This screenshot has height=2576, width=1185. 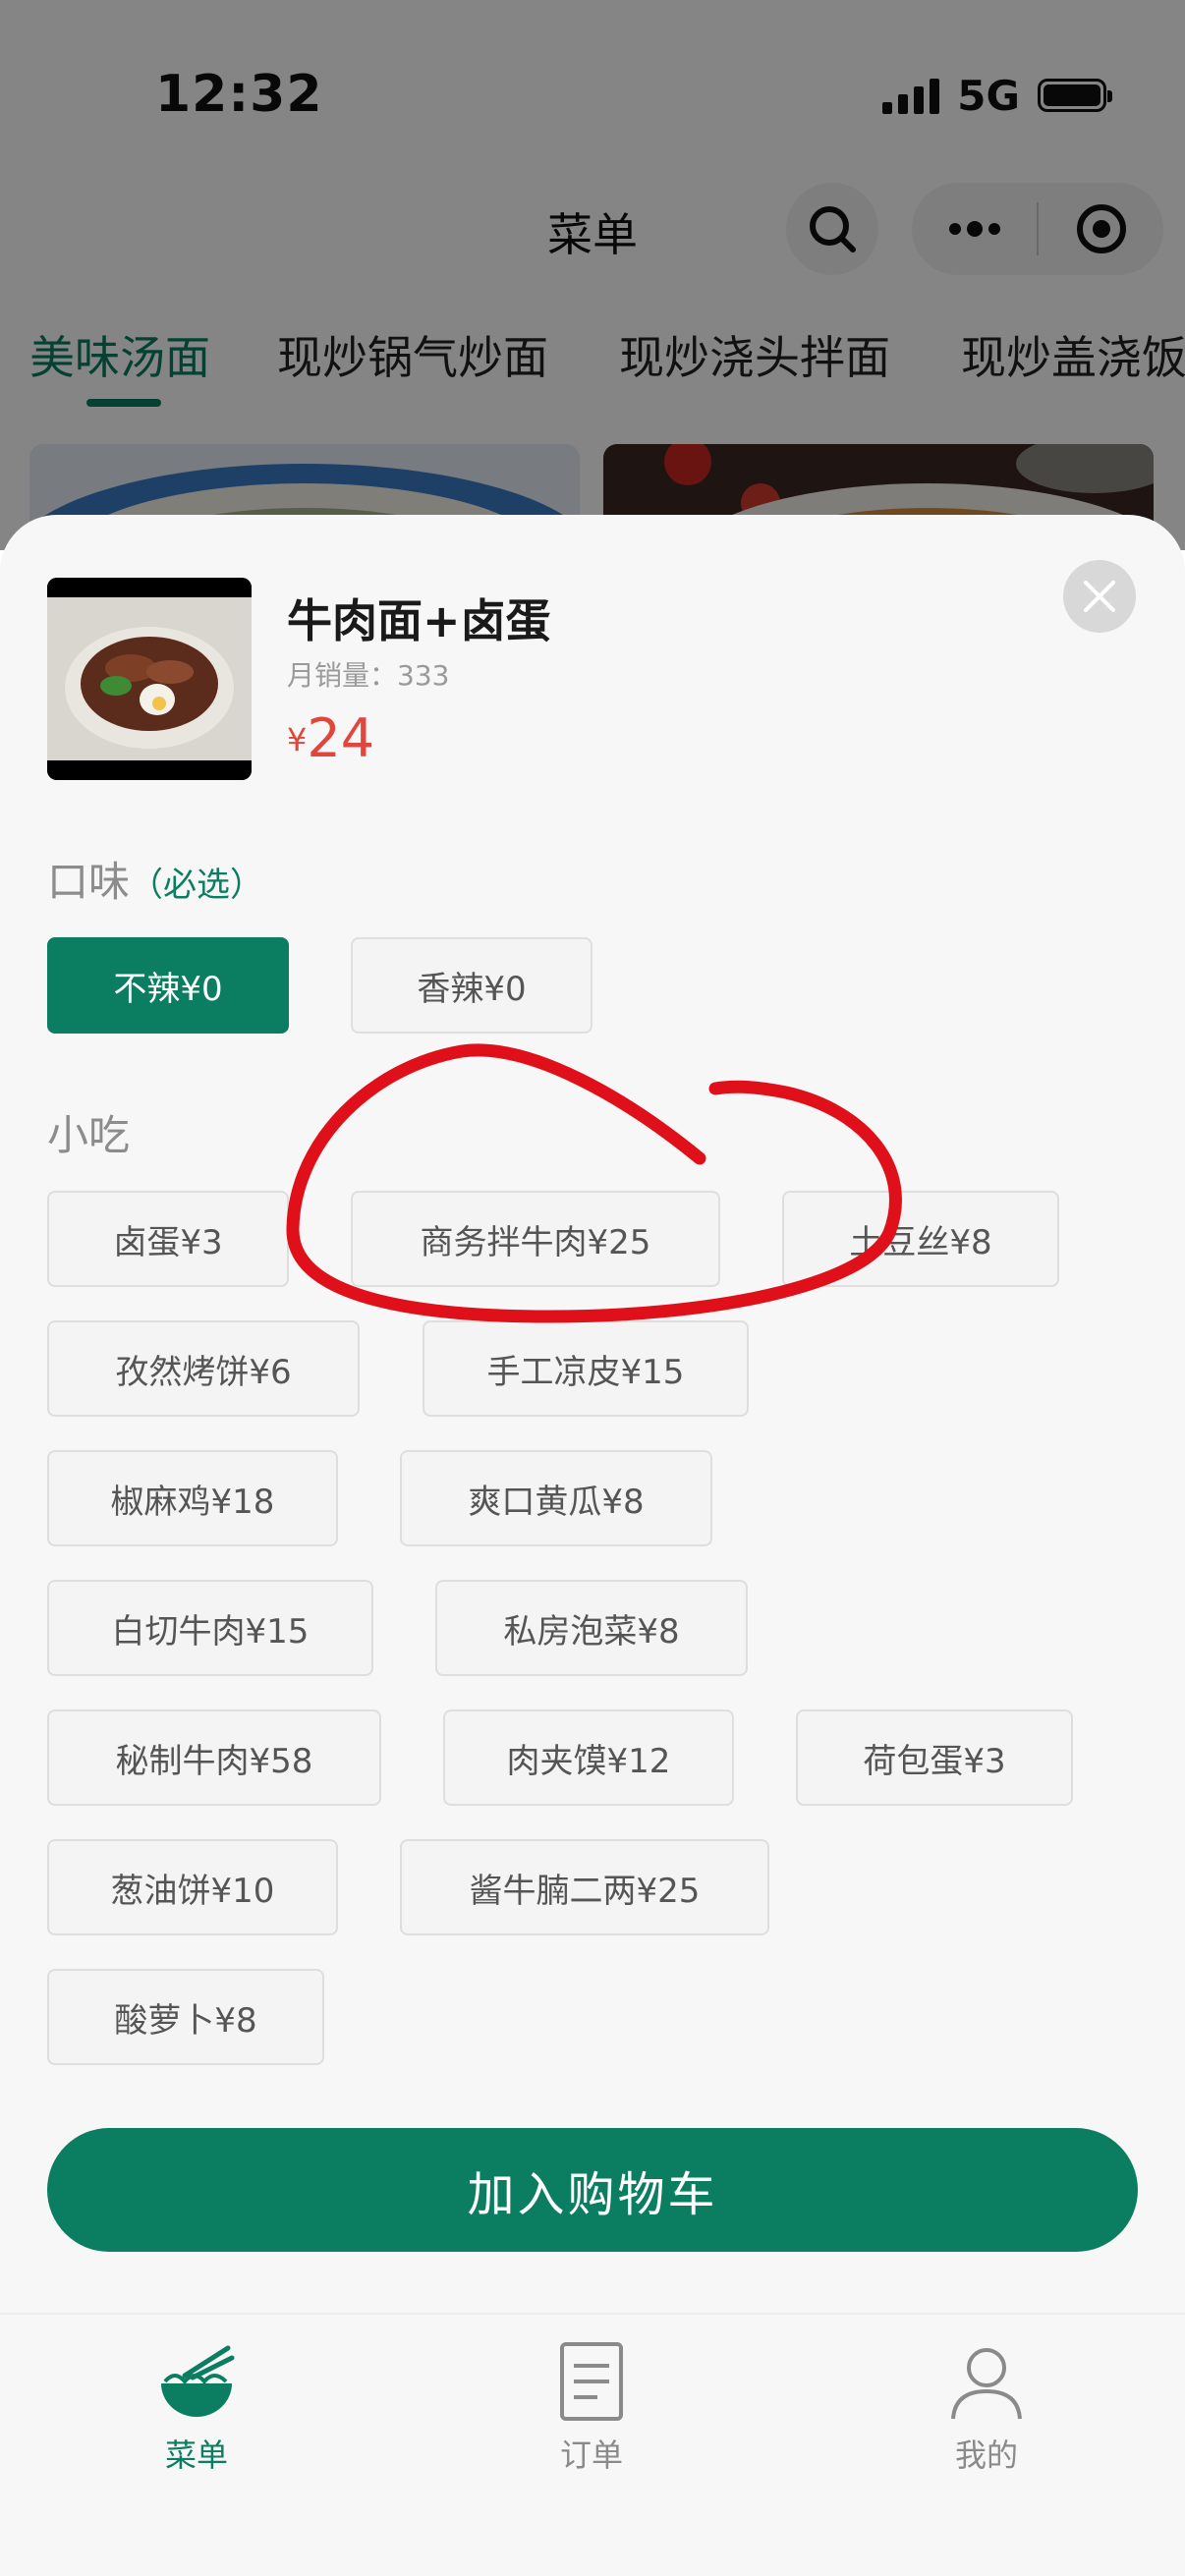 What do you see at coordinates (592, 2190) in the screenshot?
I see `add-to-cart-button: 加入购物车` at bounding box center [592, 2190].